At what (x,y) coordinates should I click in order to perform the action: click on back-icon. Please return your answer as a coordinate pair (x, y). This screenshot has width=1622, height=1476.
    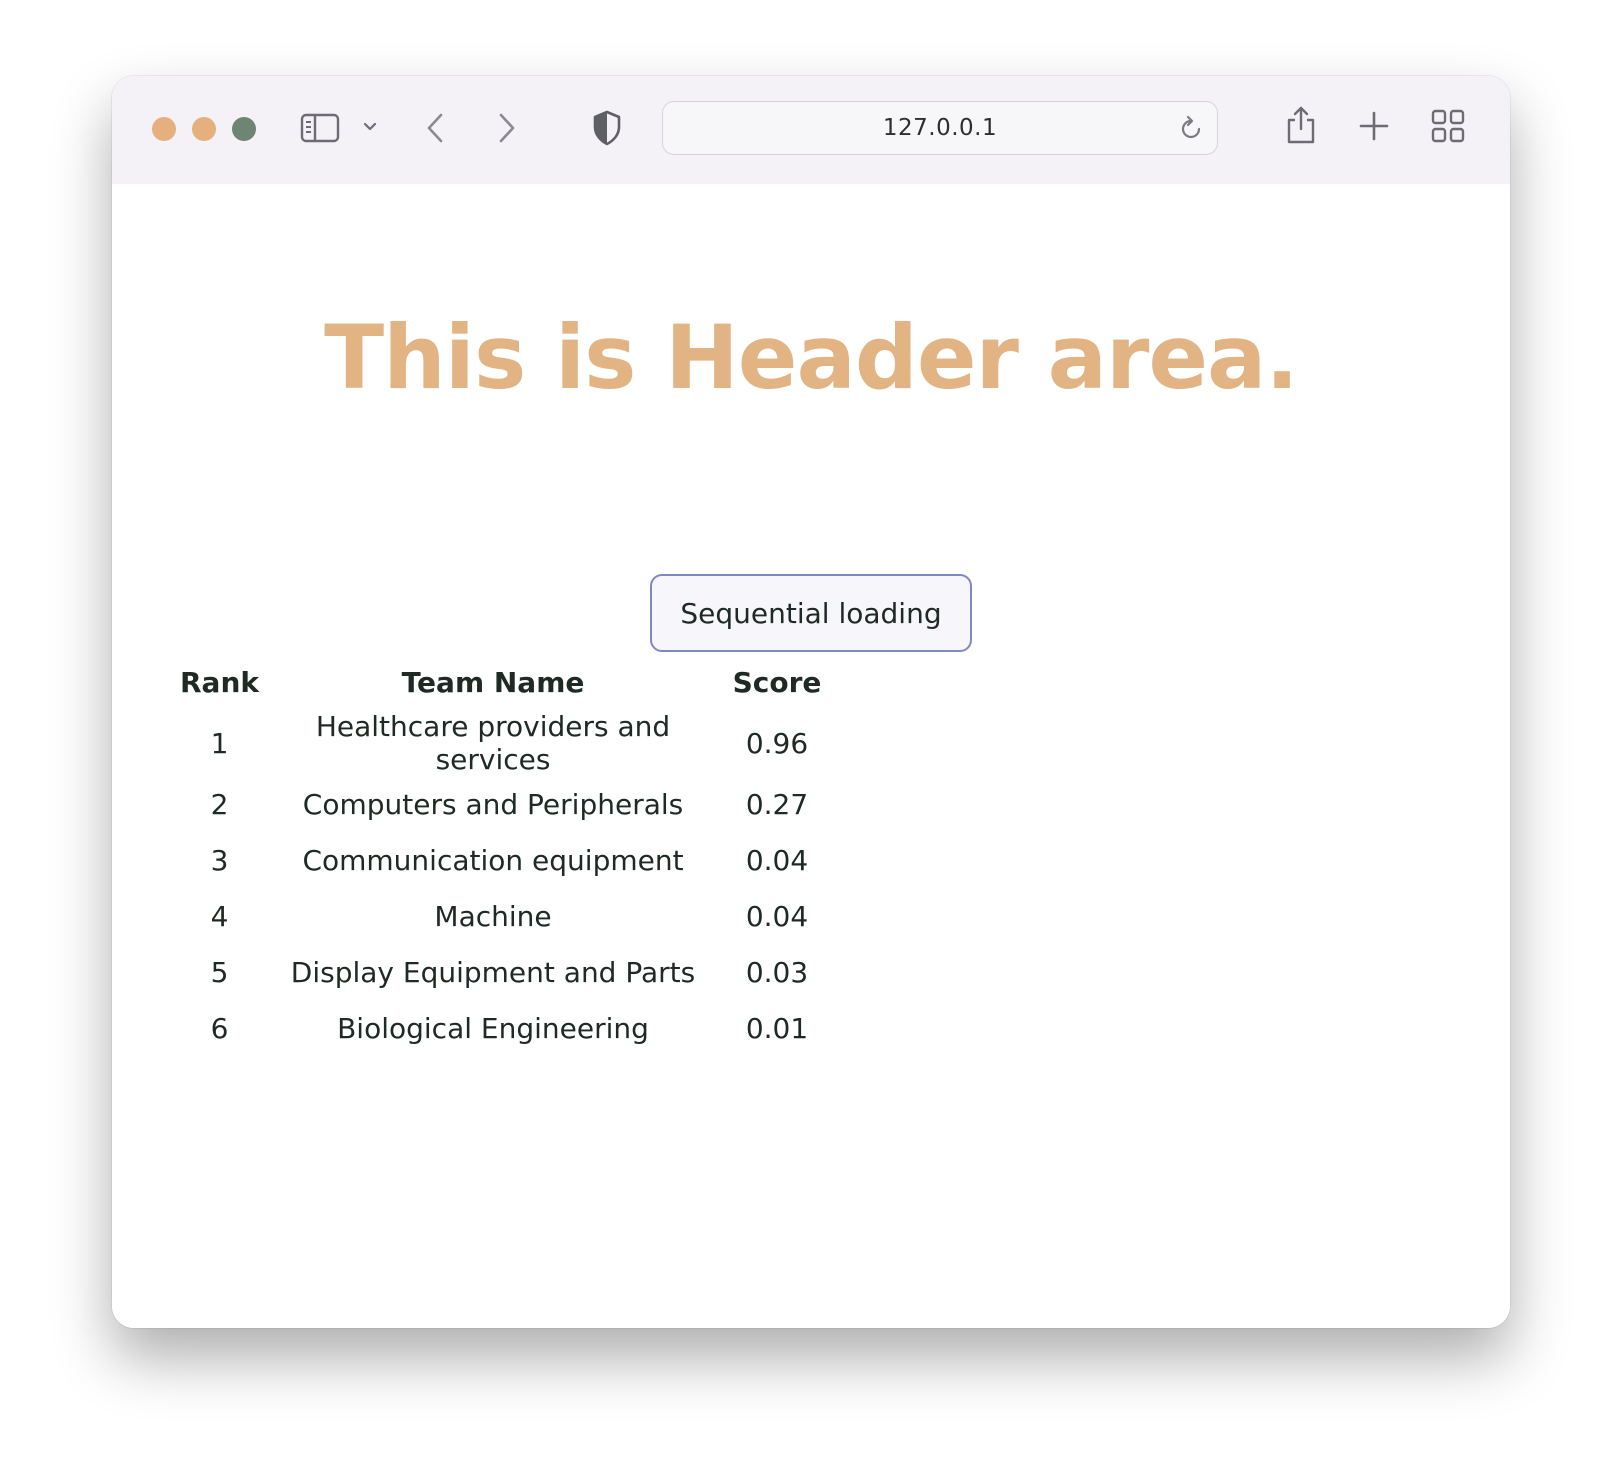
    Looking at the image, I should click on (436, 128).